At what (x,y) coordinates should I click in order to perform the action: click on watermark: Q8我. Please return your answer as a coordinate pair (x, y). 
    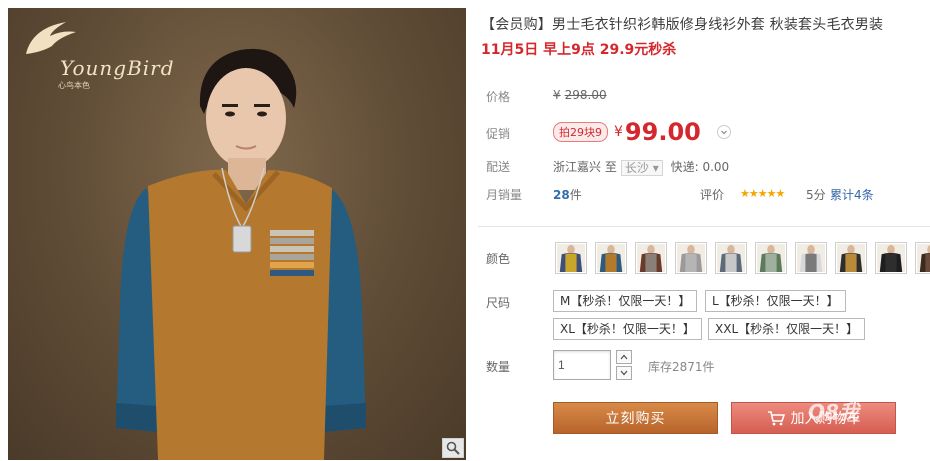
    Looking at the image, I should click on (833, 412).